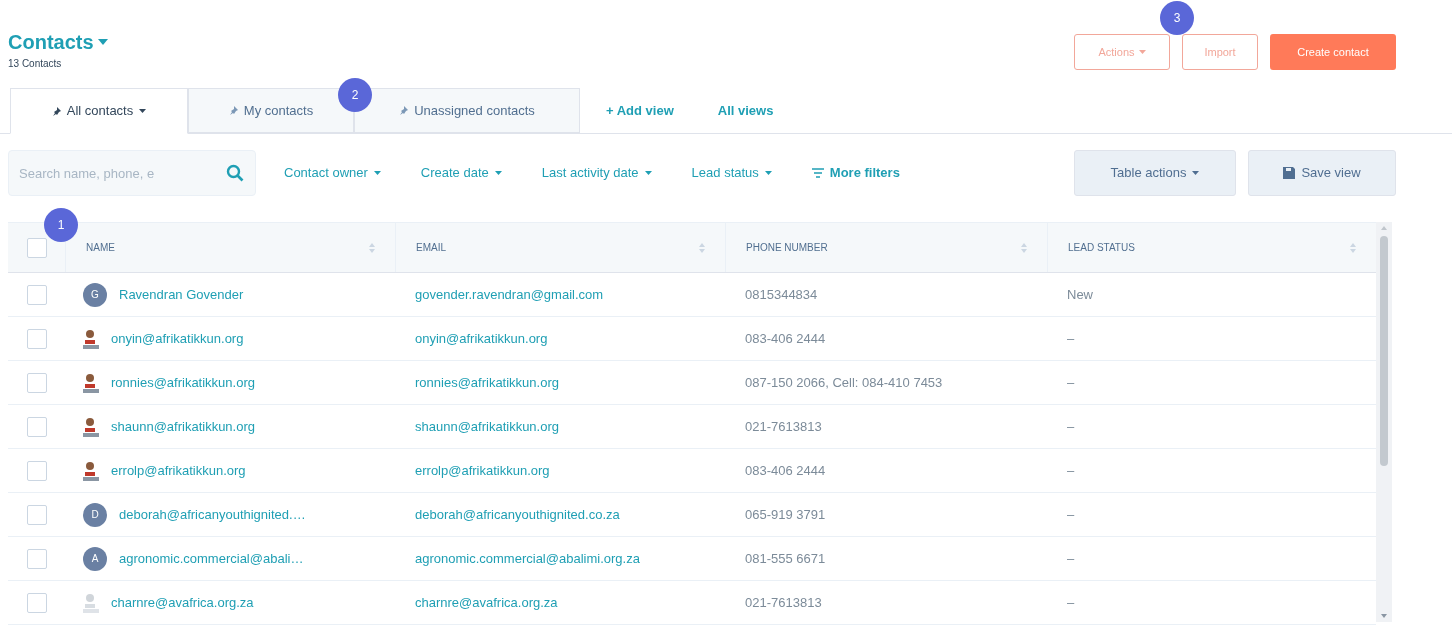  I want to click on contact-name-link: shaunn@afrikatikkun.org, so click(183, 426).